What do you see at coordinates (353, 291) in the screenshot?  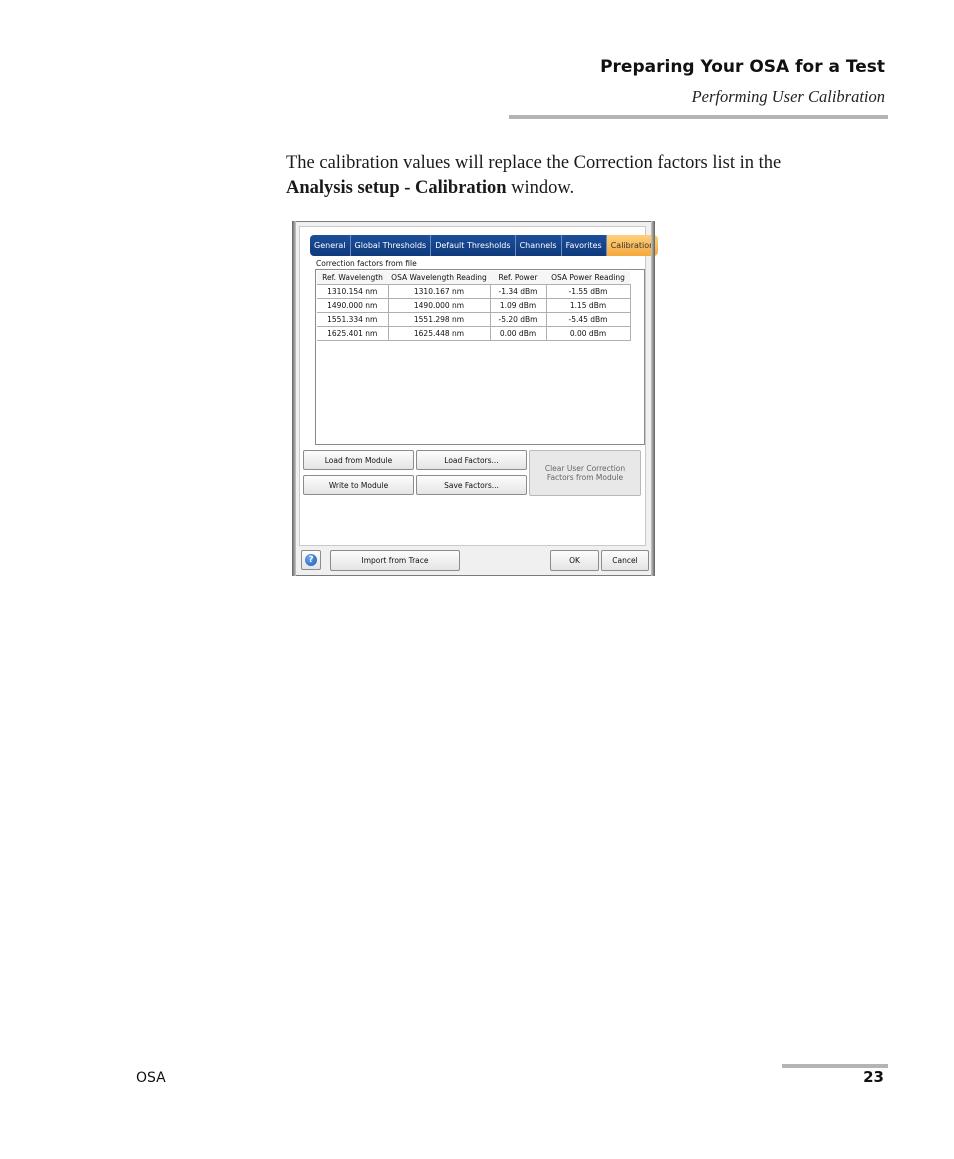 I see `table-cell: 1310.154 nm` at bounding box center [353, 291].